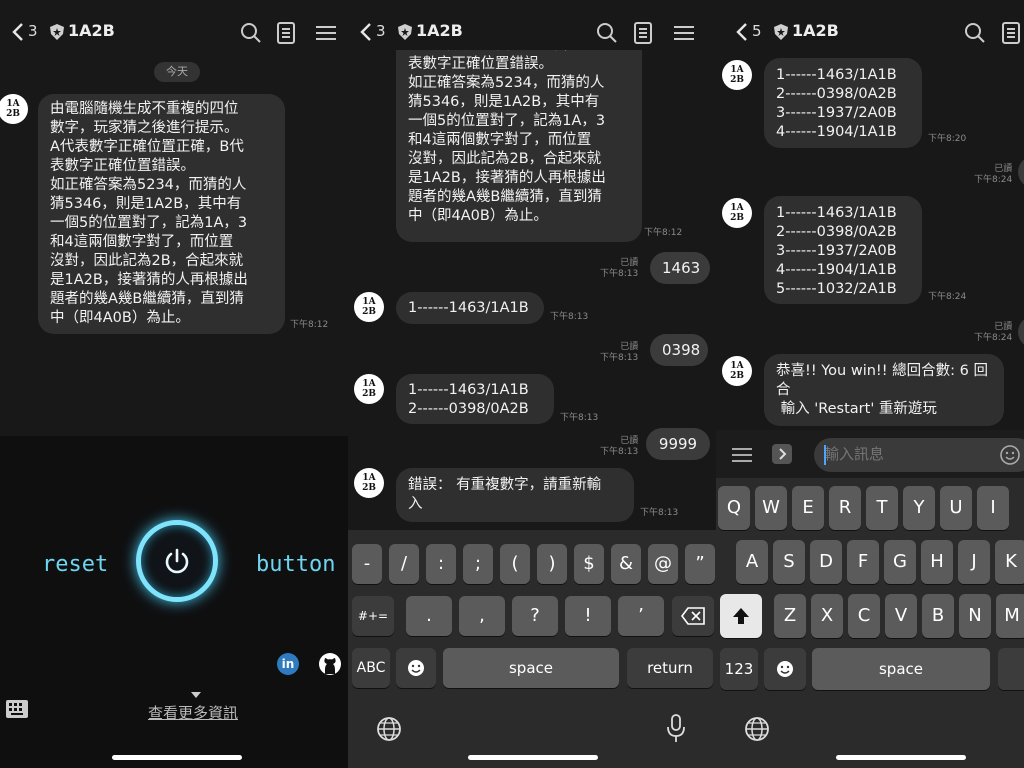 Image resolution: width=1024 pixels, height=768 pixels. Describe the element at coordinates (177, 72) in the screenshot. I see `date-separator: 今天` at that location.